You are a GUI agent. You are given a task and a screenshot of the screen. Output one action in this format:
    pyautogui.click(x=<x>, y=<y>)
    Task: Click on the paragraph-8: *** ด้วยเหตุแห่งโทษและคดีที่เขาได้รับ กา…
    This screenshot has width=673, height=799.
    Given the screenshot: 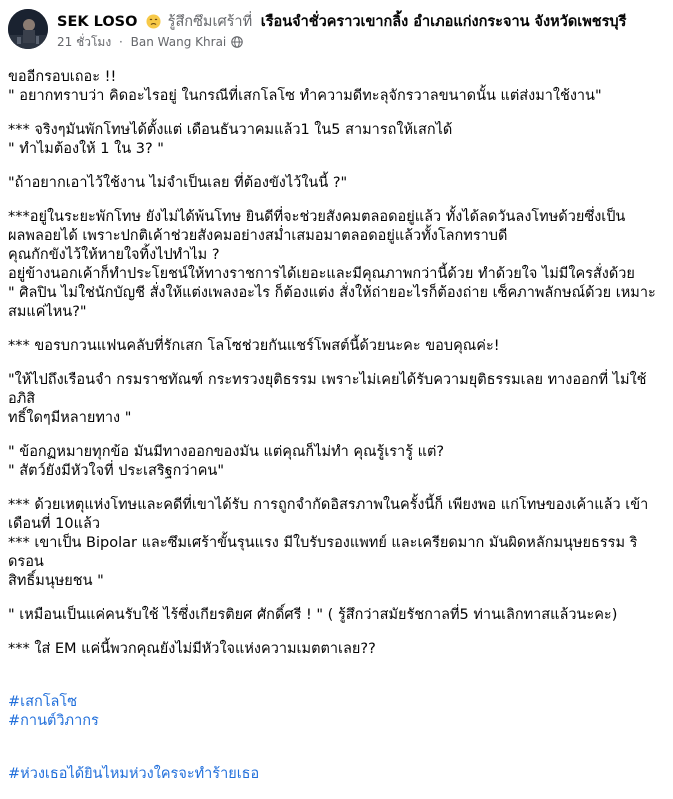 What is the action you would take?
    pyautogui.click(x=328, y=543)
    